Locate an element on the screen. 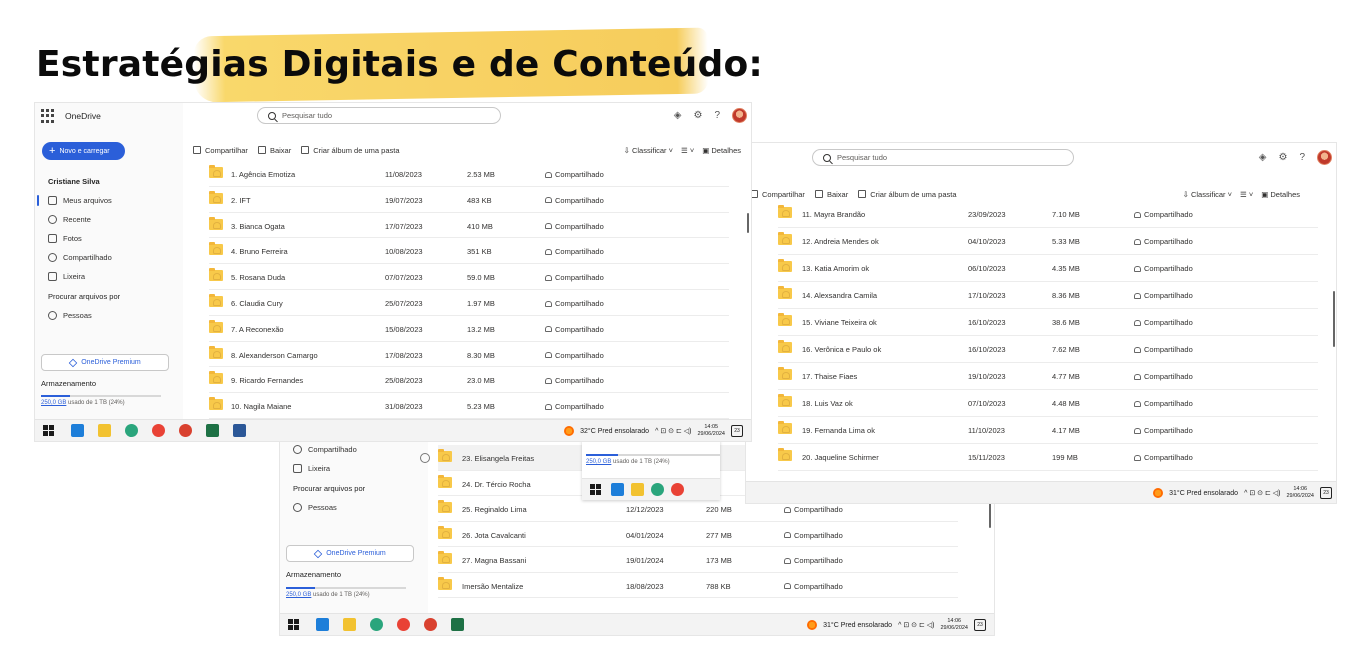  clock: 14:05 29/06/2024 is located at coordinates (711, 431).